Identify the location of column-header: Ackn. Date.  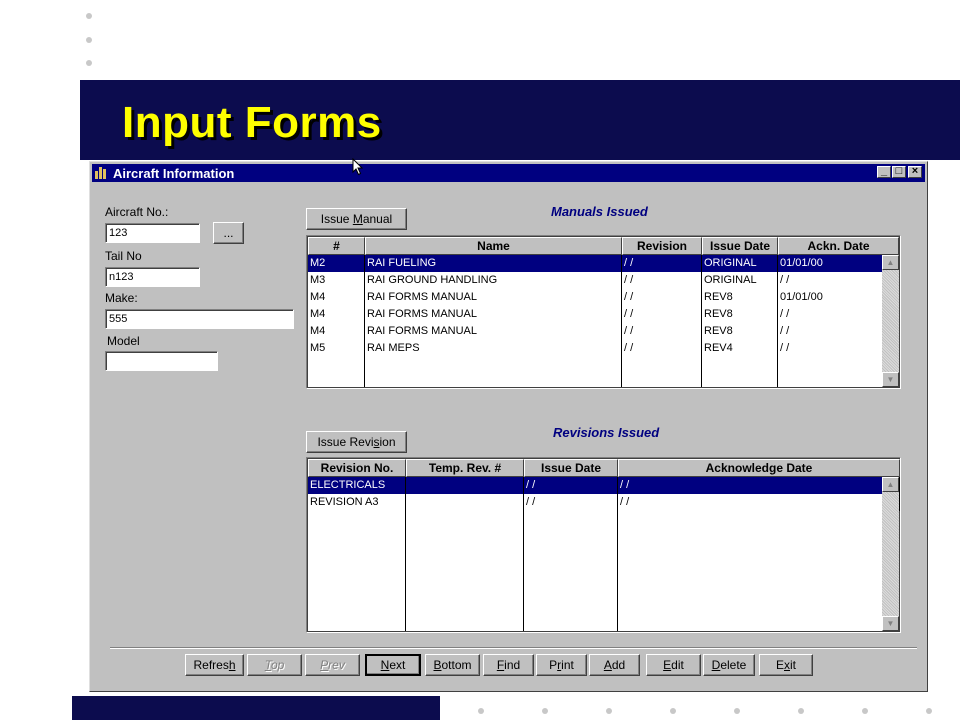
(838, 246).